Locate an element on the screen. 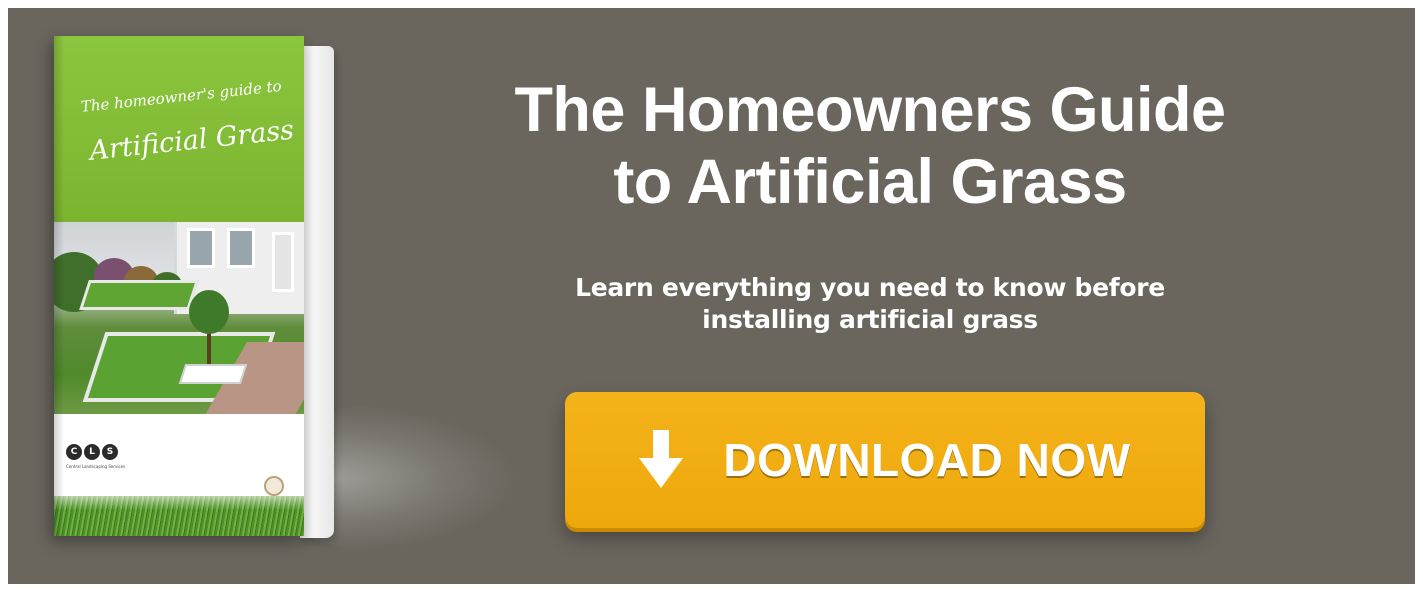 This screenshot has height=592, width=1423. cover-title-line2: Artificial Grass is located at coordinates (192, 140).